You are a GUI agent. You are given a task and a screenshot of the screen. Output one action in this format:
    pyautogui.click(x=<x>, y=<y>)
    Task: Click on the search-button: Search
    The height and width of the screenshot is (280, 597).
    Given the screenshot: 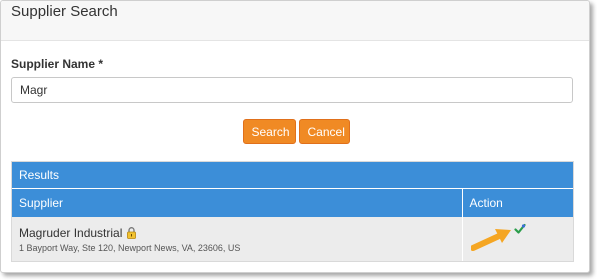 What is the action you would take?
    pyautogui.click(x=269, y=131)
    